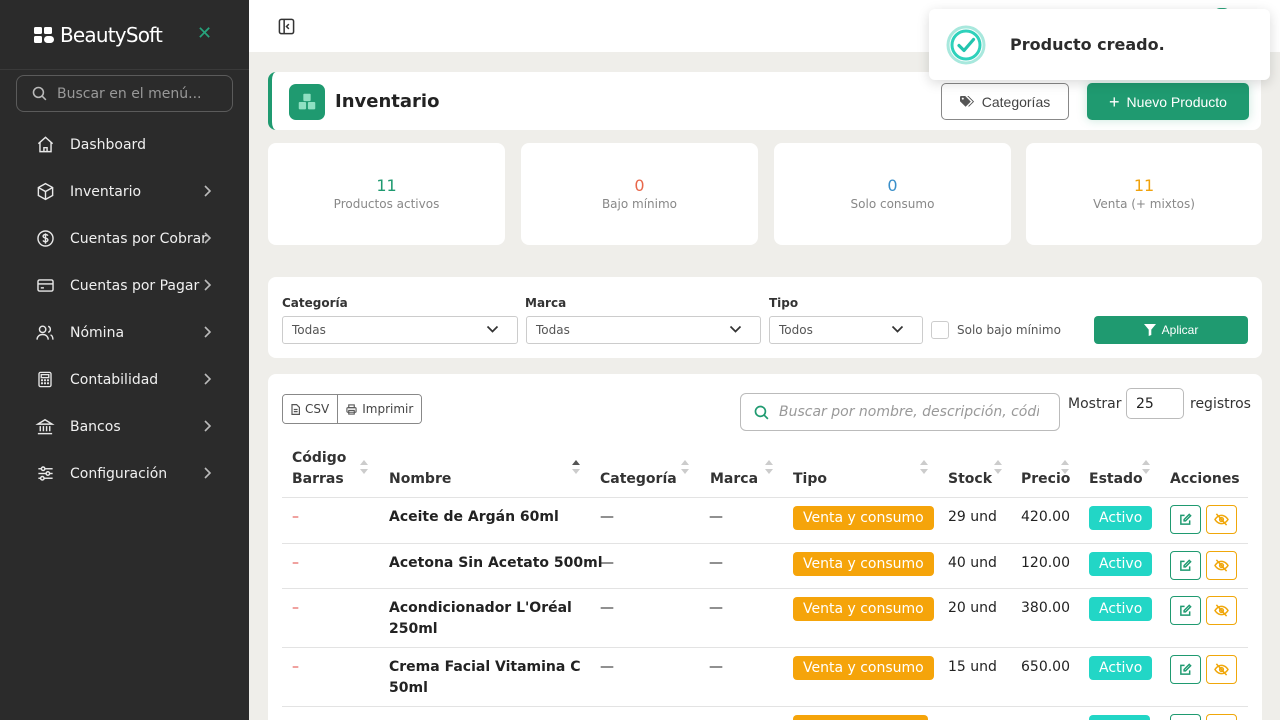 This screenshot has width=1280, height=720. Describe the element at coordinates (1144, 204) in the screenshot. I see `stat-label: Venta (+ mixtos)` at that location.